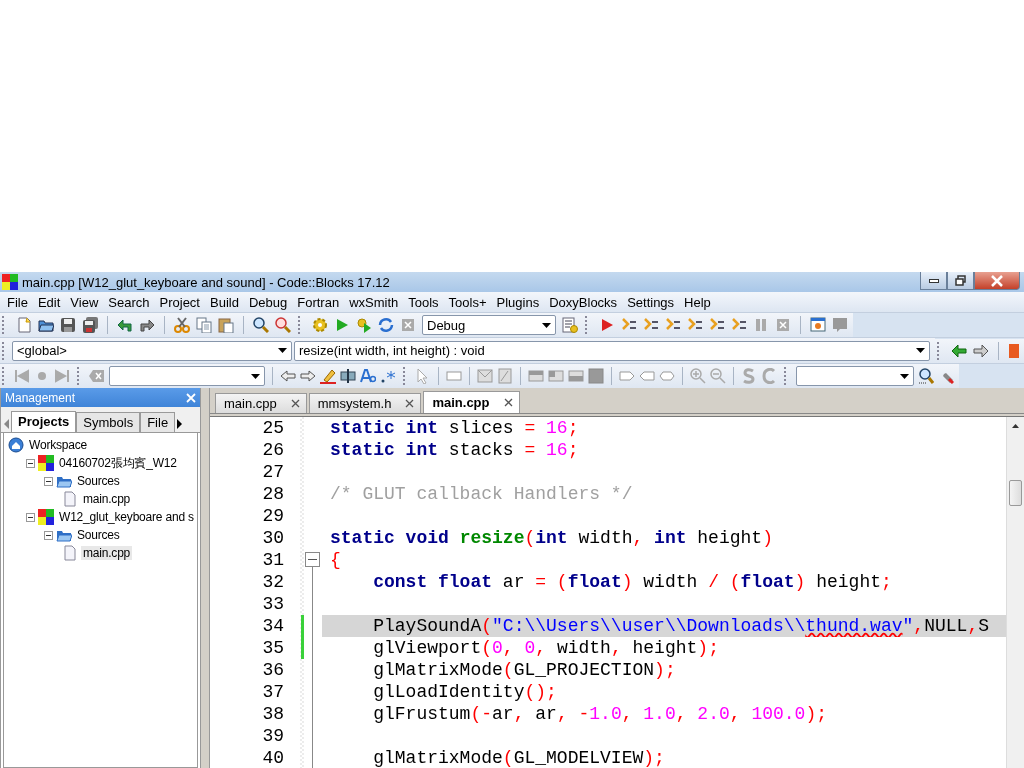 This screenshot has height=768, width=1024. I want to click on panel-title: Management, so click(40, 397).